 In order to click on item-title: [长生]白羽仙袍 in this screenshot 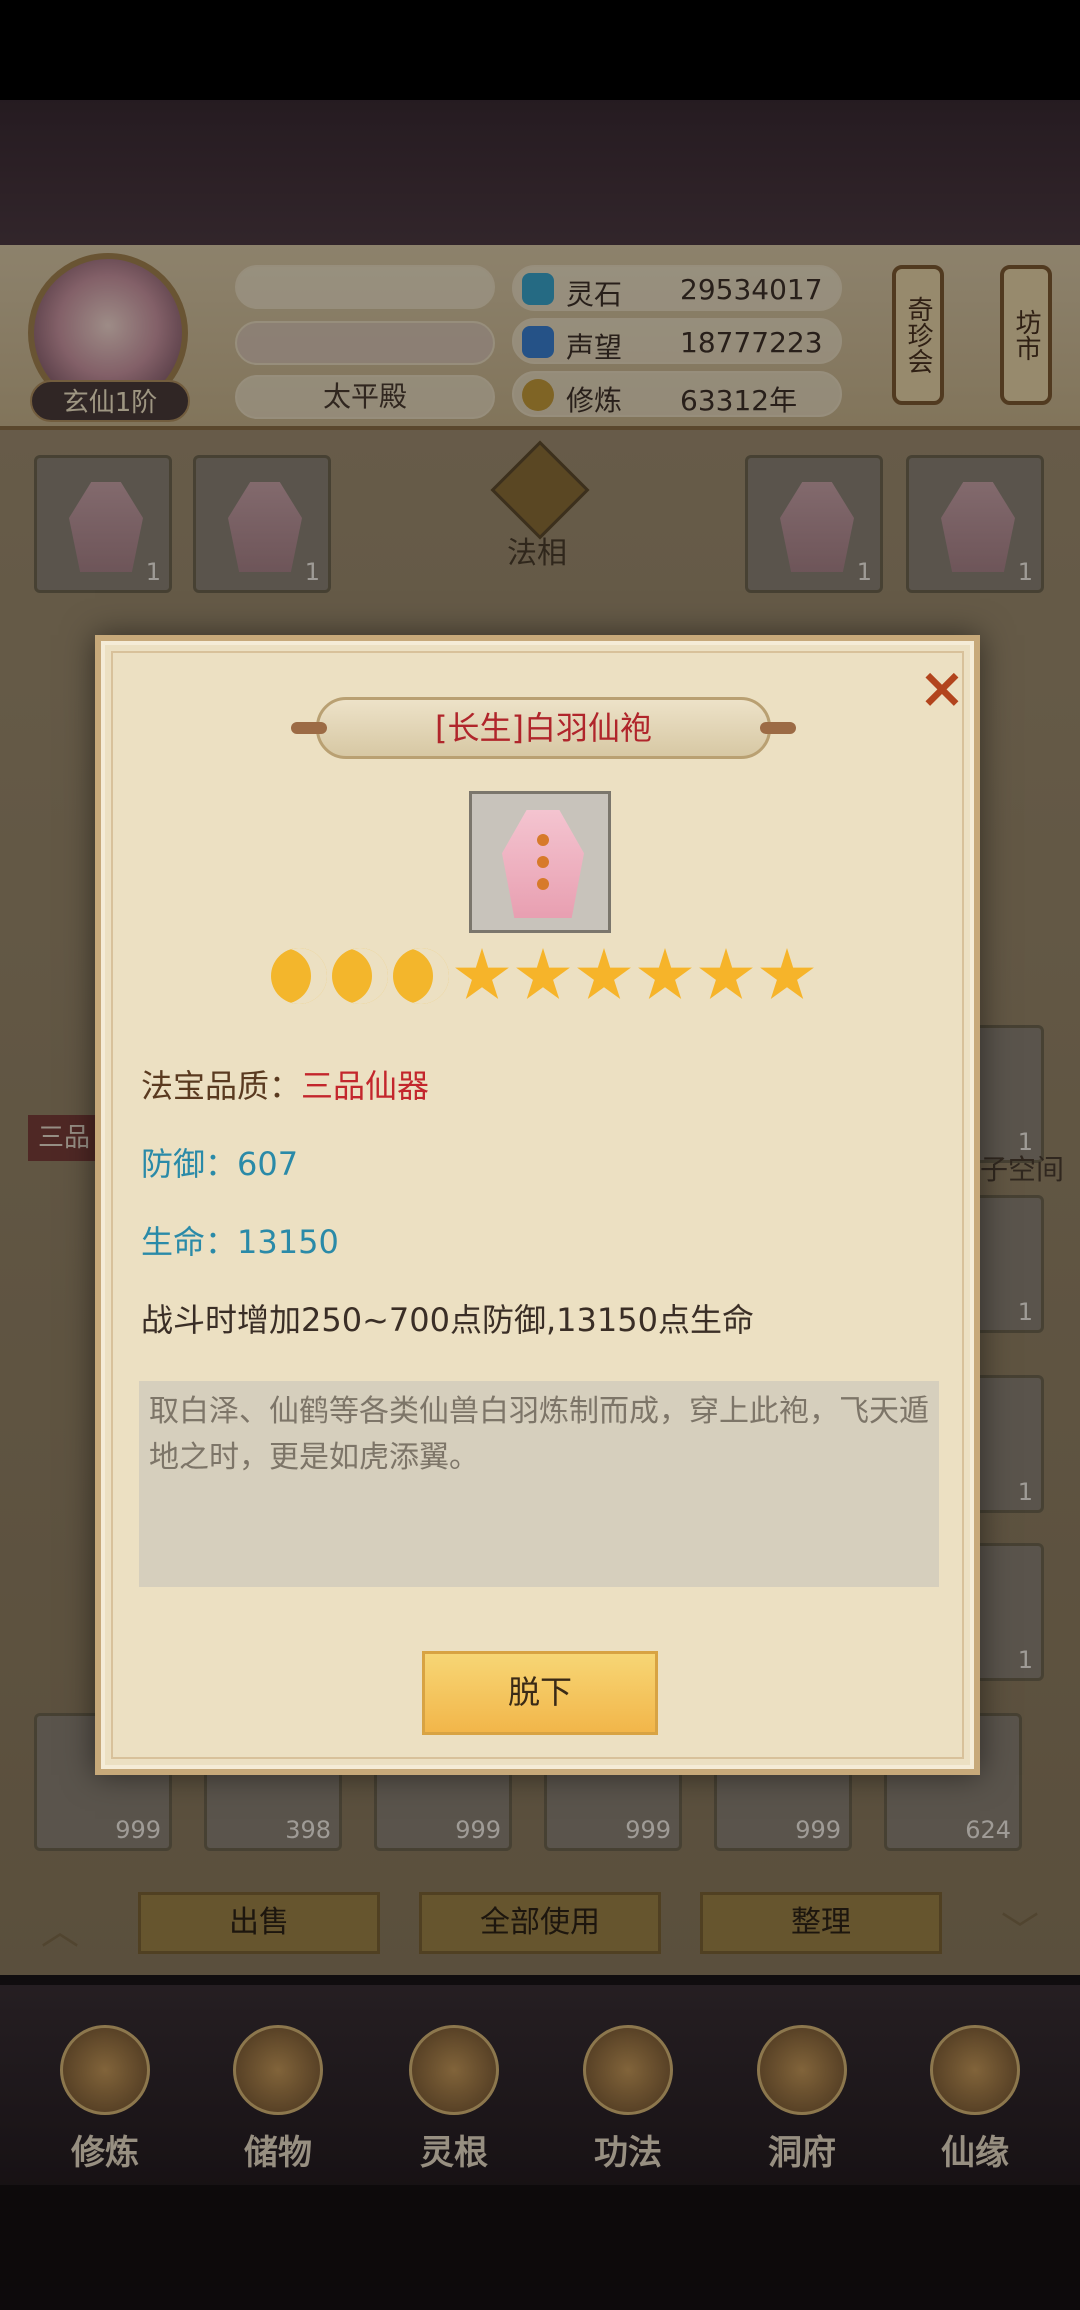, I will do `click(543, 728)`.